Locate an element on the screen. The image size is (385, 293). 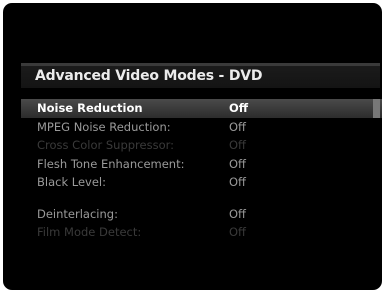
option-label: Black Level: is located at coordinates (71, 182).